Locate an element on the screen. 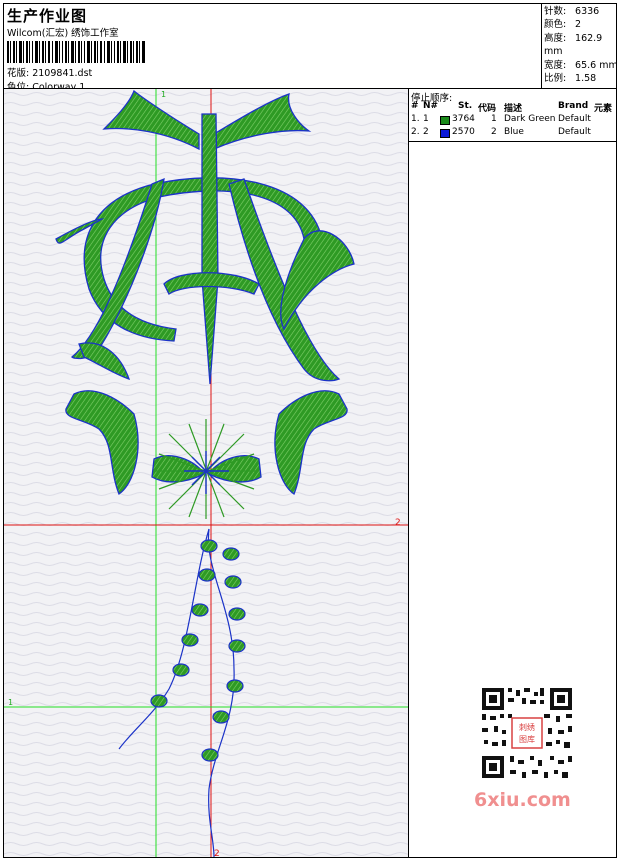  studio-name: Wilcom(汇宏) 绣饰工作室 is located at coordinates (63, 33).